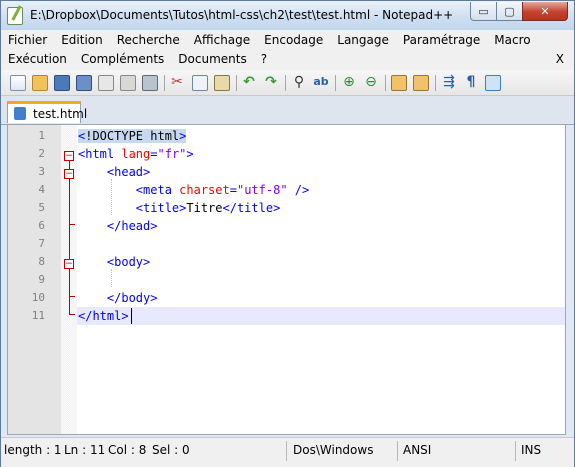  Describe the element at coordinates (321, 82) in the screenshot. I see `replace-icon: ab` at that location.